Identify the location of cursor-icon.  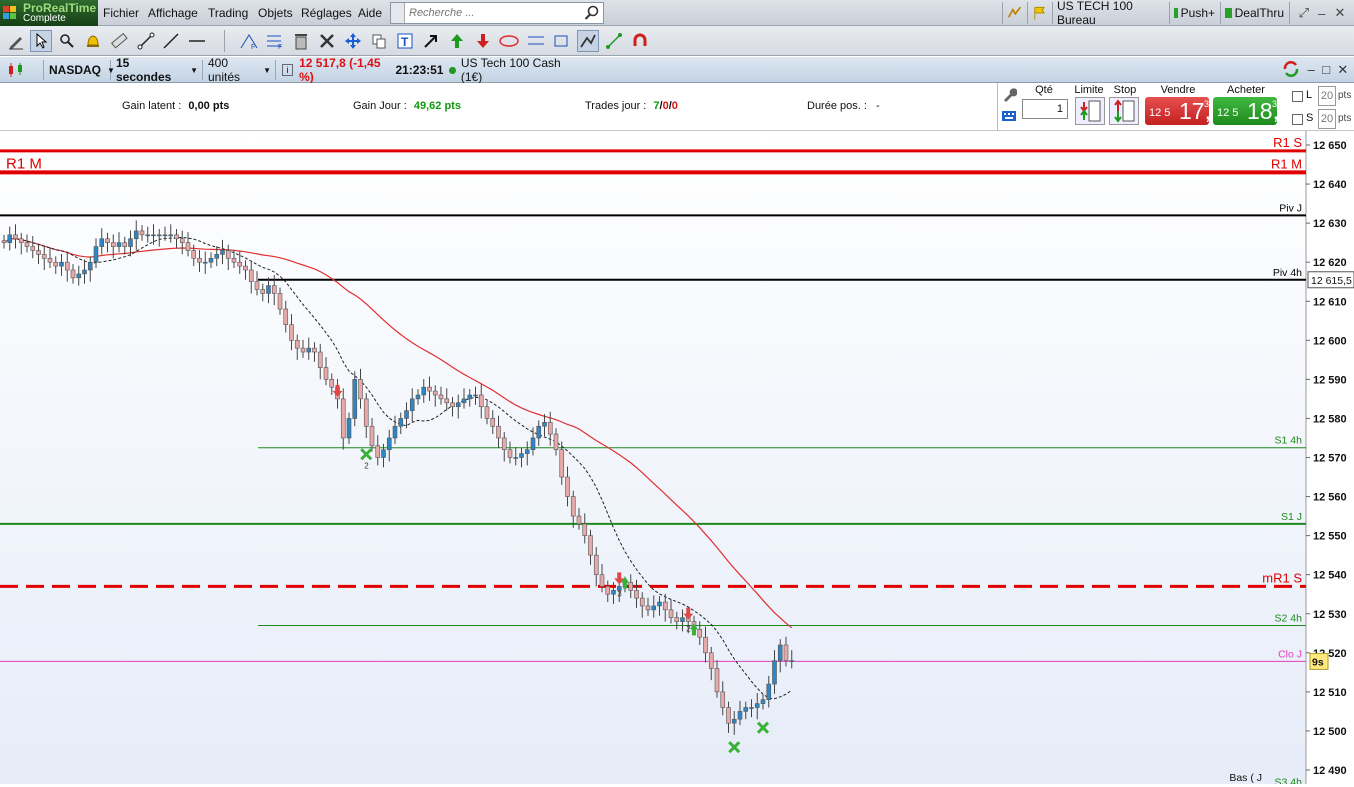
(41, 41).